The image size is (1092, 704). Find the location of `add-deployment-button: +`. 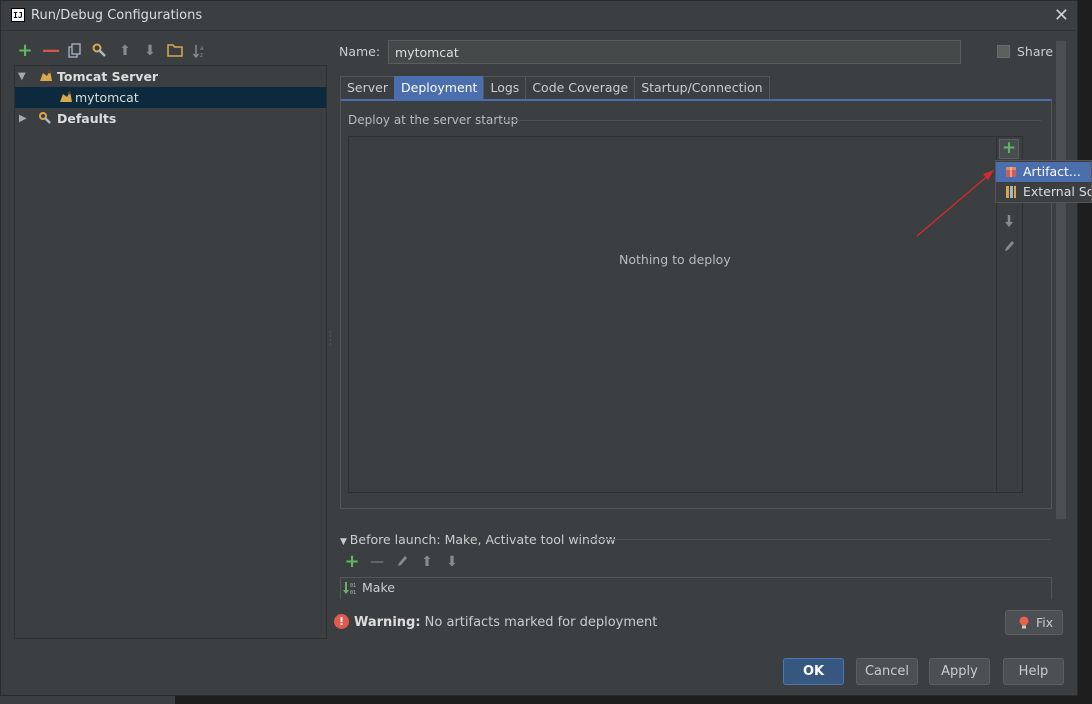

add-deployment-button: + is located at coordinates (1009, 149).